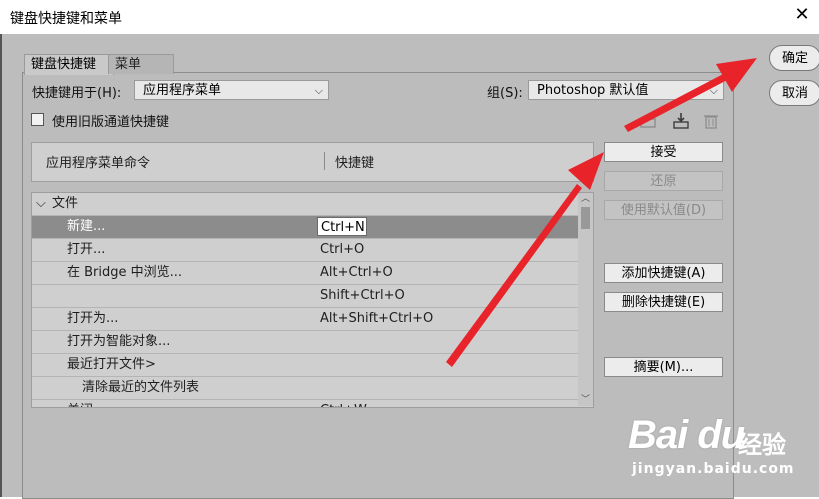 The width and height of the screenshot is (819, 499). Describe the element at coordinates (355, 163) in the screenshot. I see `column-shortcut-header: 快捷键` at that location.